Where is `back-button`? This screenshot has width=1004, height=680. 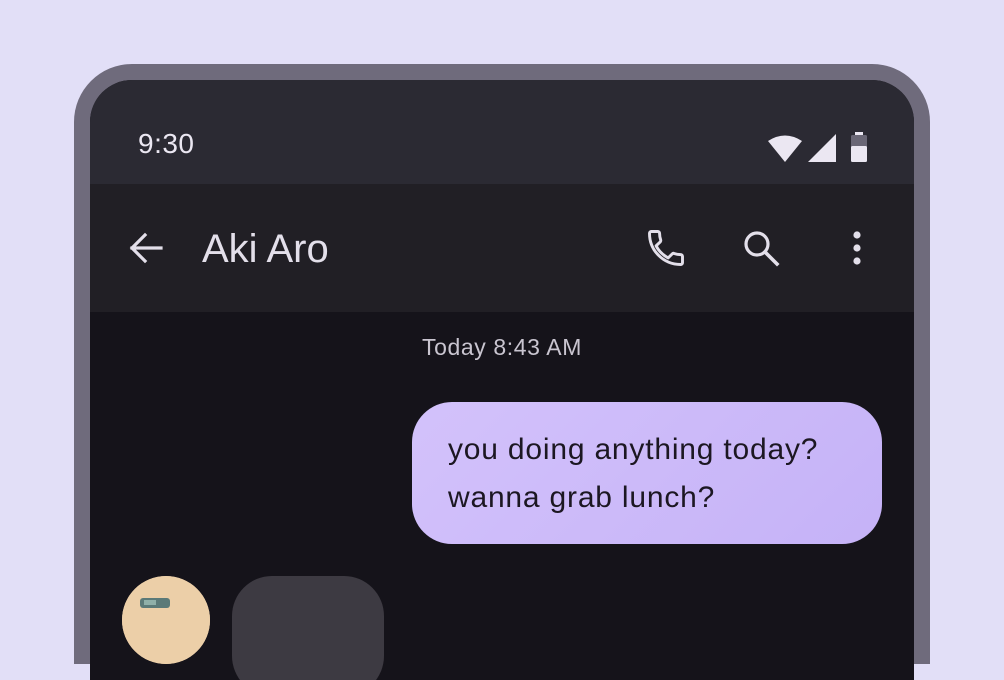 back-button is located at coordinates (146, 248).